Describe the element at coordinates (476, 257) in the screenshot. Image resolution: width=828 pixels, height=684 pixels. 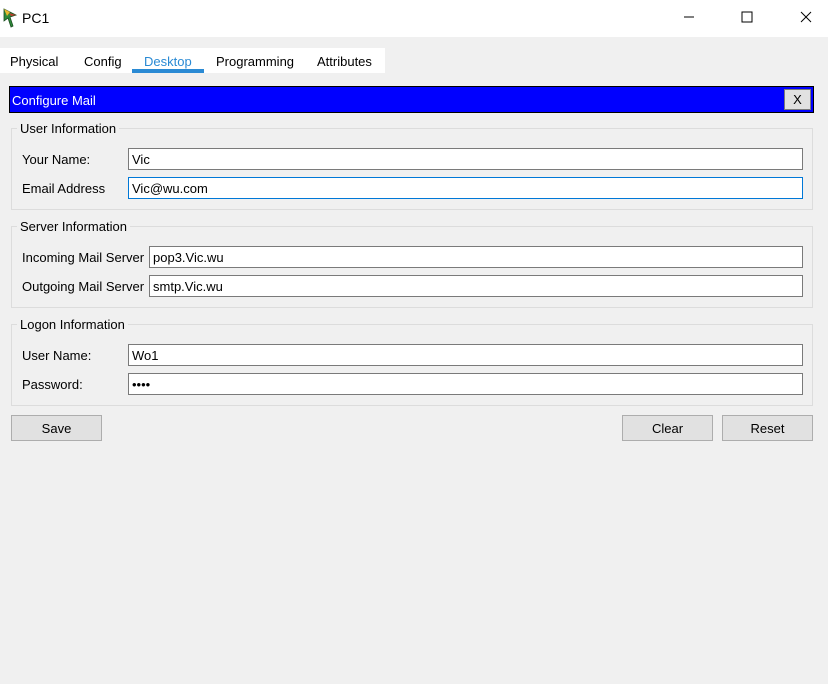
I see `incoming-mail-server-input` at that location.